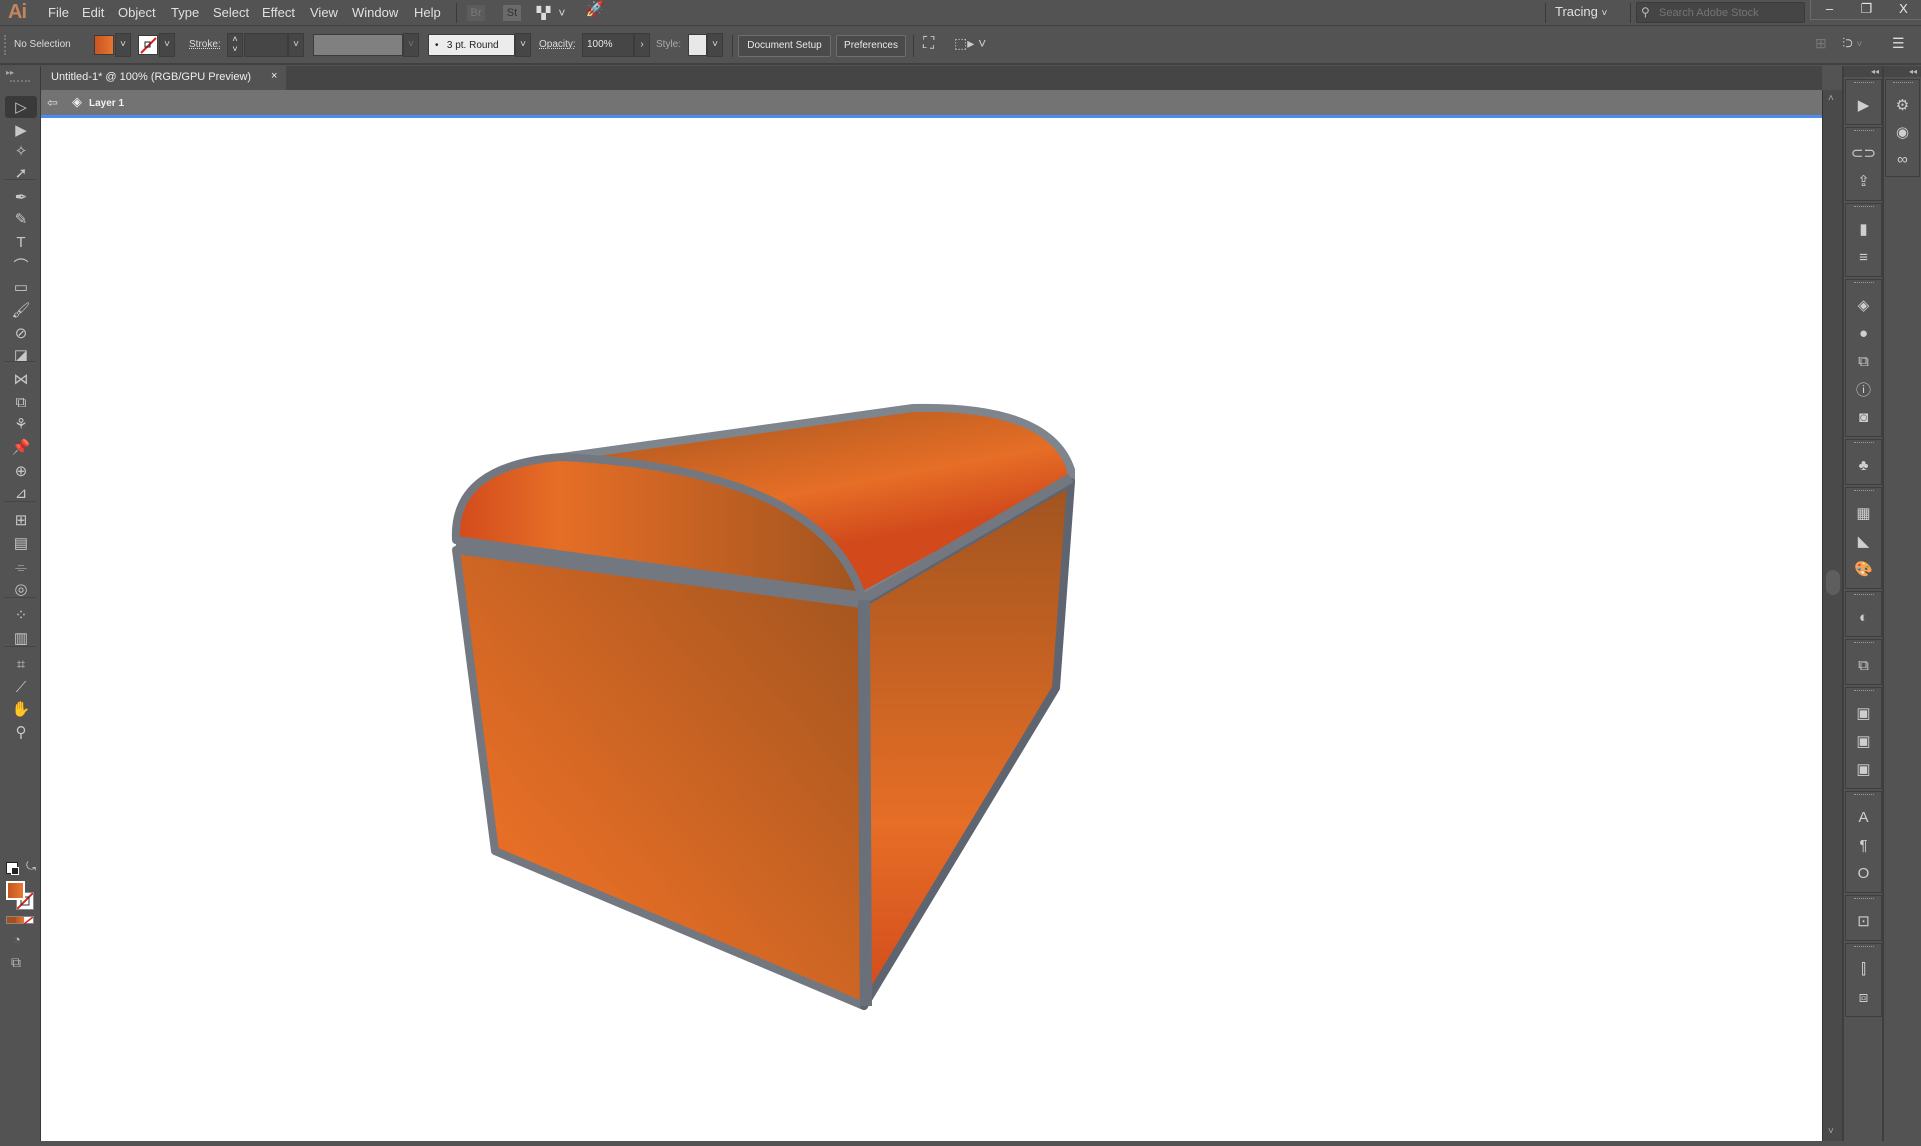  What do you see at coordinates (1832, 615) in the screenshot?
I see `vertical-scrollbar: ˄ ˅` at bounding box center [1832, 615].